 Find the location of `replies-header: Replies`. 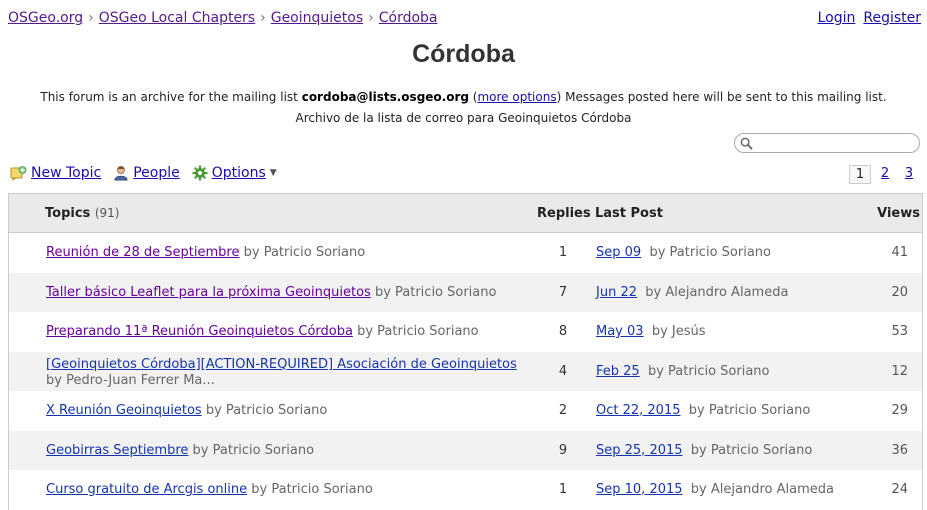

replies-header: Replies is located at coordinates (564, 213).